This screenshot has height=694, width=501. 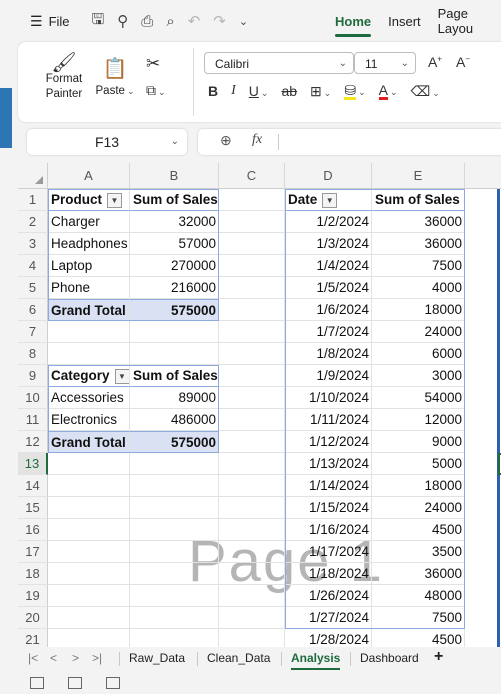 I want to click on cell-d15: 1/15/2024, so click(x=328, y=508).